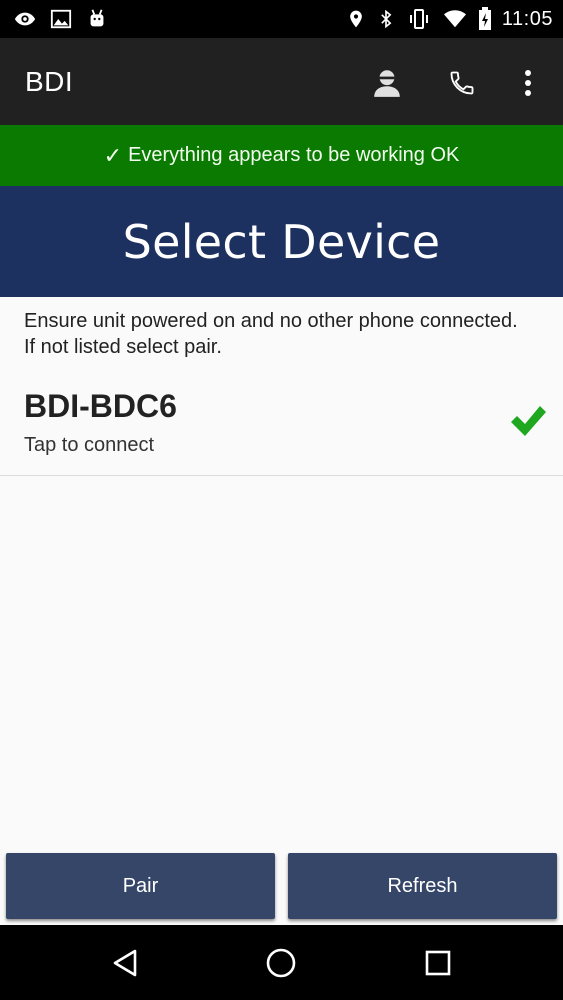 The width and height of the screenshot is (563, 1000). What do you see at coordinates (113, 155) in the screenshot?
I see `banner-check-icon: ✓` at bounding box center [113, 155].